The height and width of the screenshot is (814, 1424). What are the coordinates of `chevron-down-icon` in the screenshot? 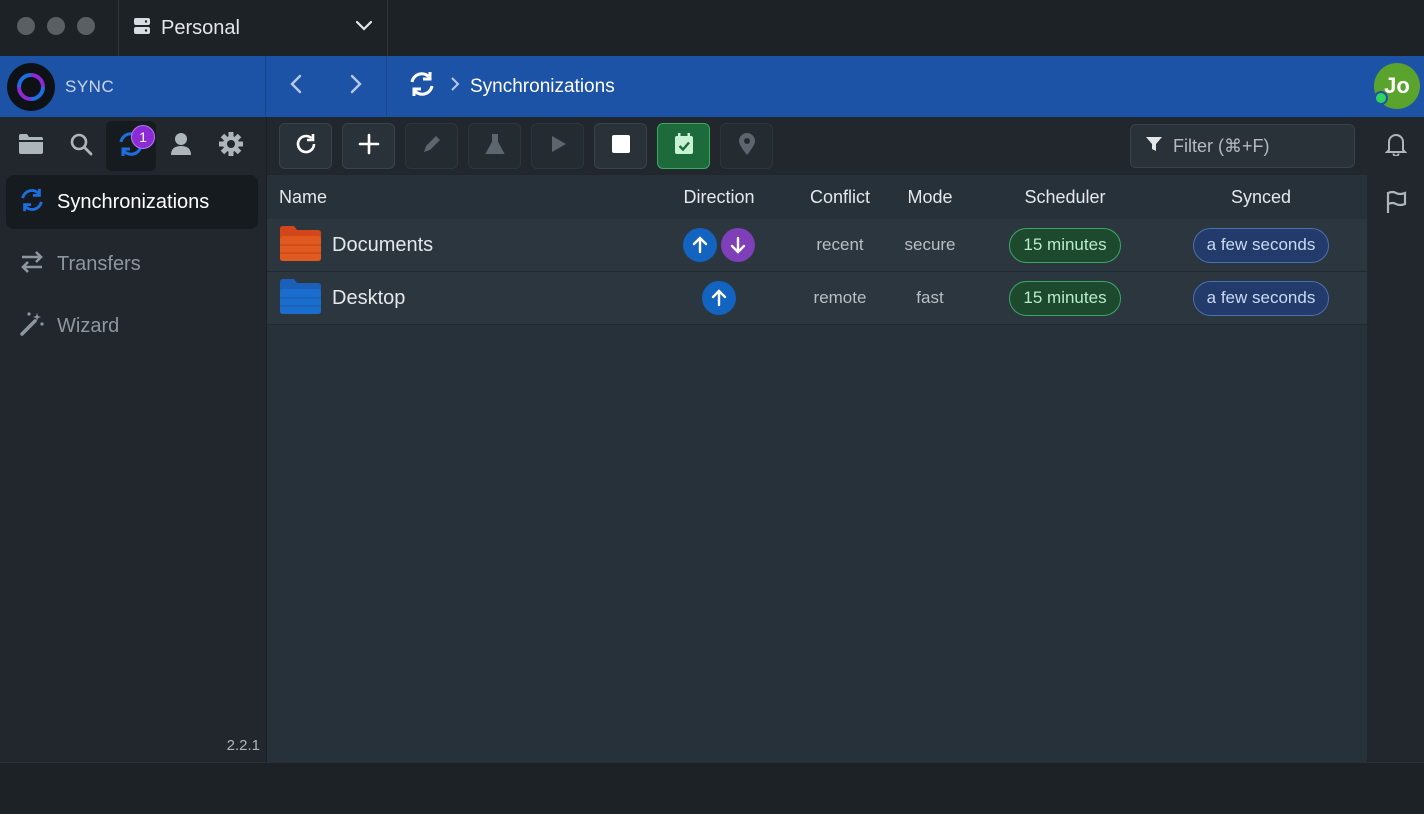 It's located at (364, 28).